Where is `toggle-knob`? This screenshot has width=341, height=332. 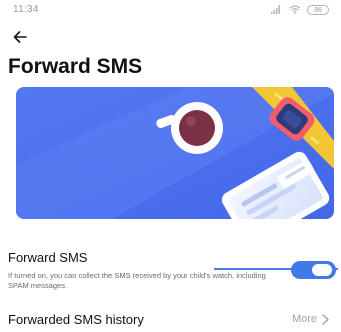 toggle-knob is located at coordinates (322, 270).